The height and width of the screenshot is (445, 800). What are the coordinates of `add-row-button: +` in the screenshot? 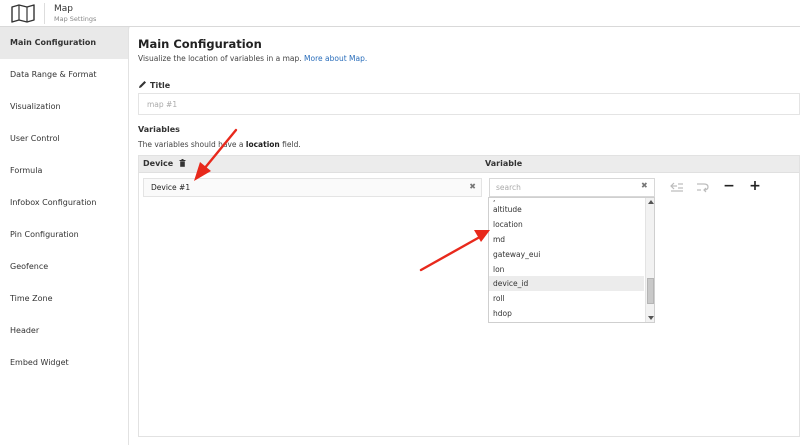 It's located at (755, 186).